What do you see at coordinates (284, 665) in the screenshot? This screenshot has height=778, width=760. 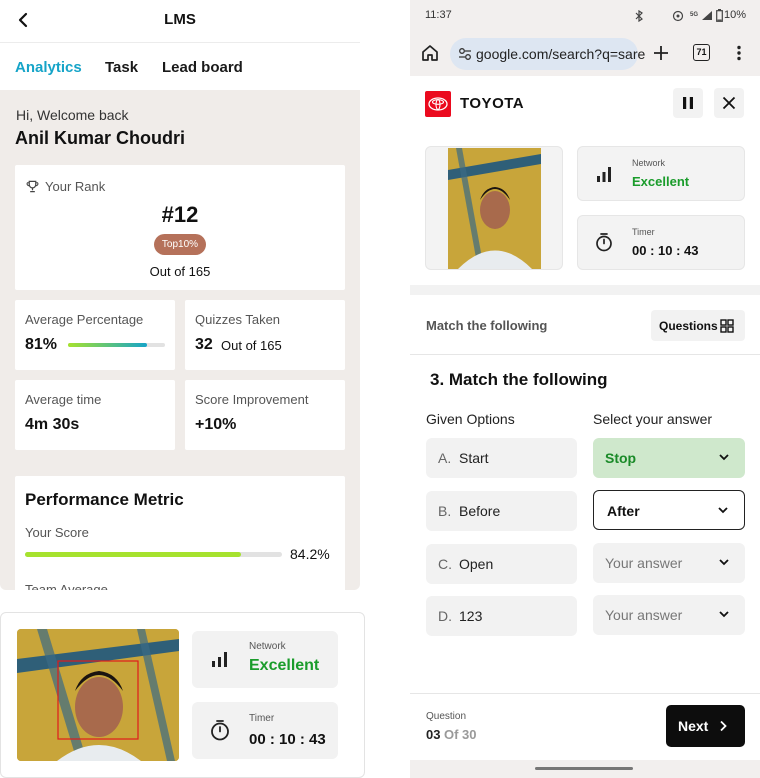 I see `network-value: Excellent` at bounding box center [284, 665].